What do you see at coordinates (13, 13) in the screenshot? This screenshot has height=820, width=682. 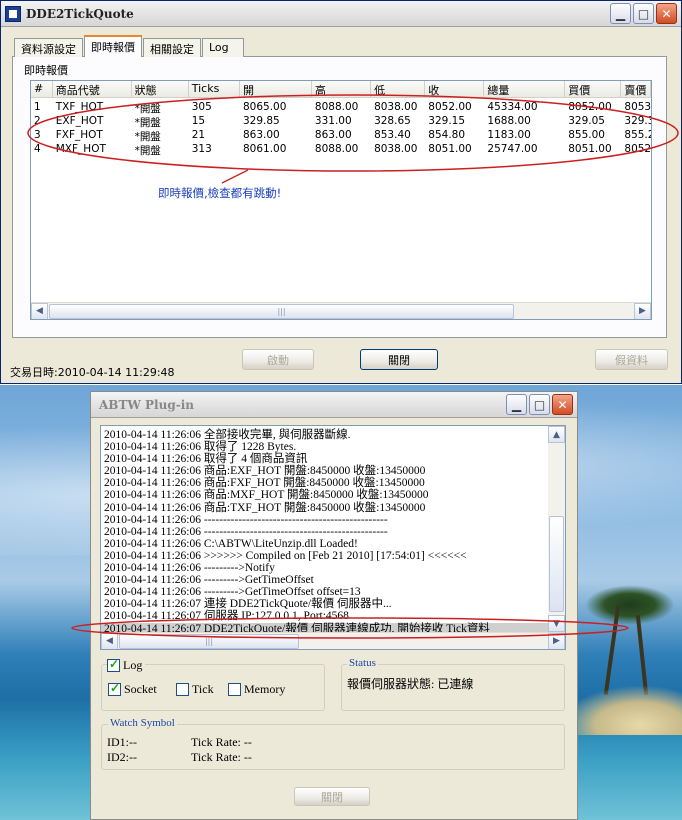 I see `app-icon` at bounding box center [13, 13].